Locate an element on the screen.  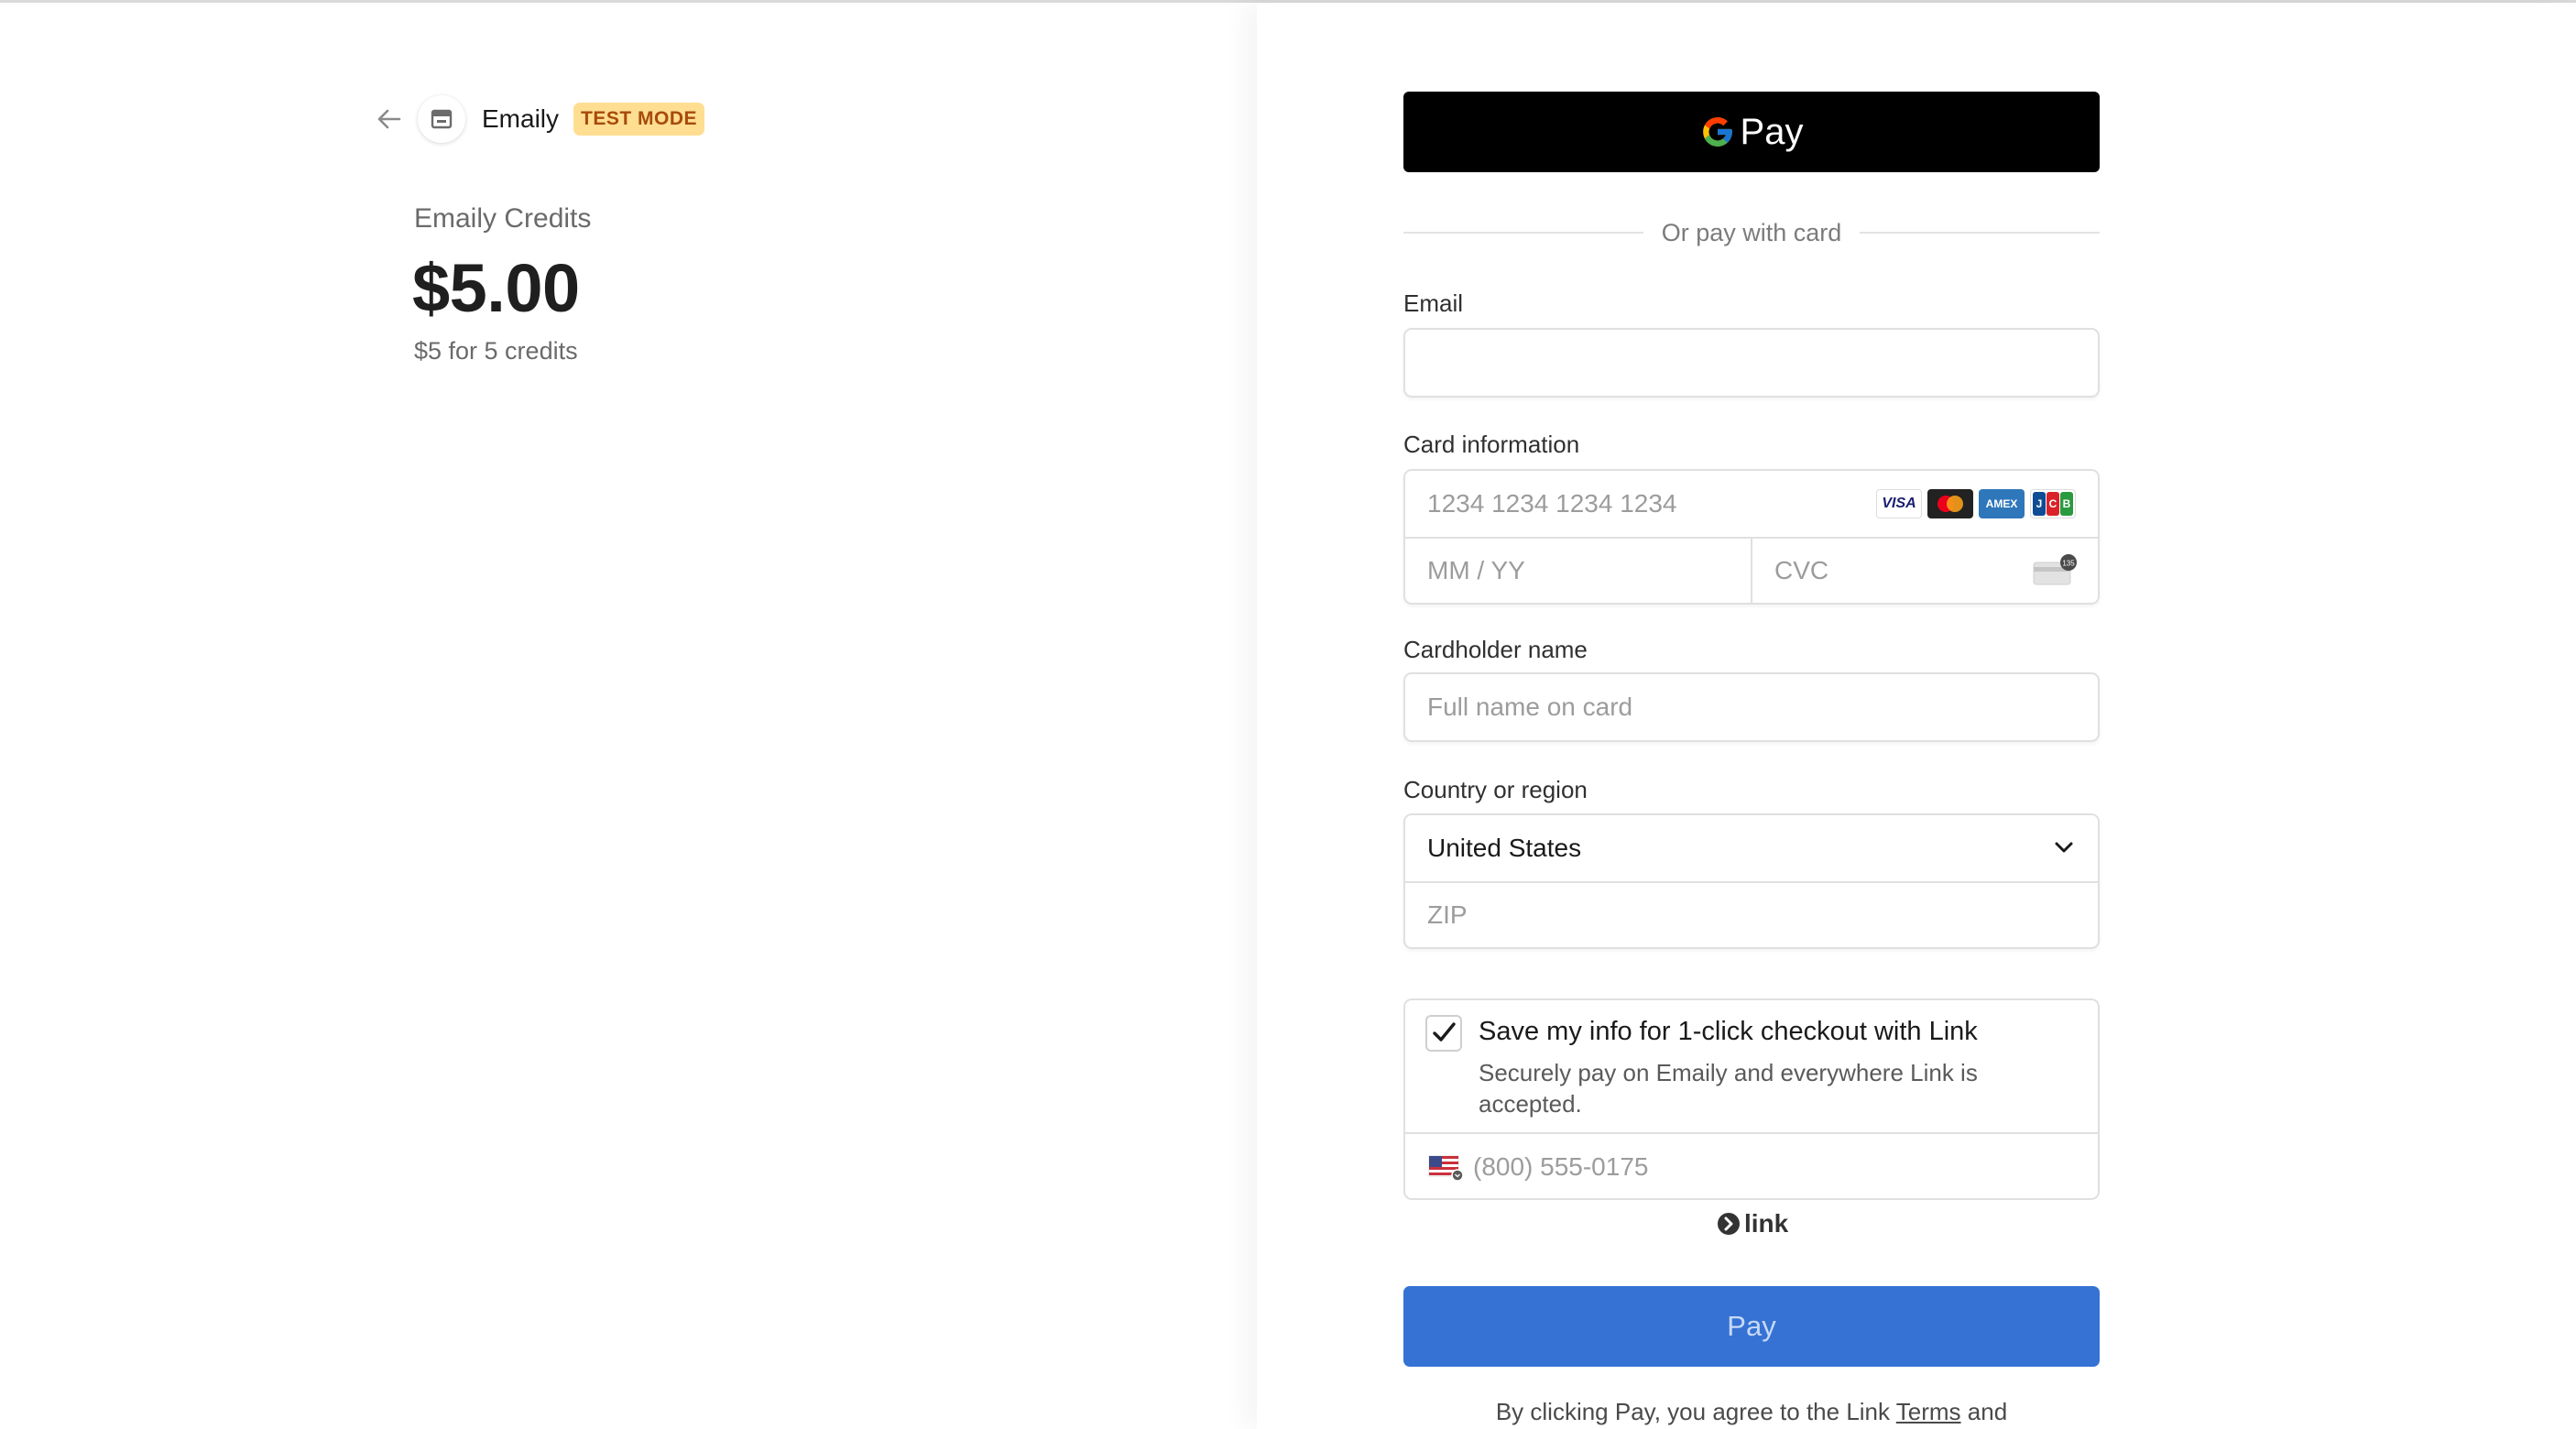
phone-input: (800) 555-0175 is located at coordinates (1752, 1166).